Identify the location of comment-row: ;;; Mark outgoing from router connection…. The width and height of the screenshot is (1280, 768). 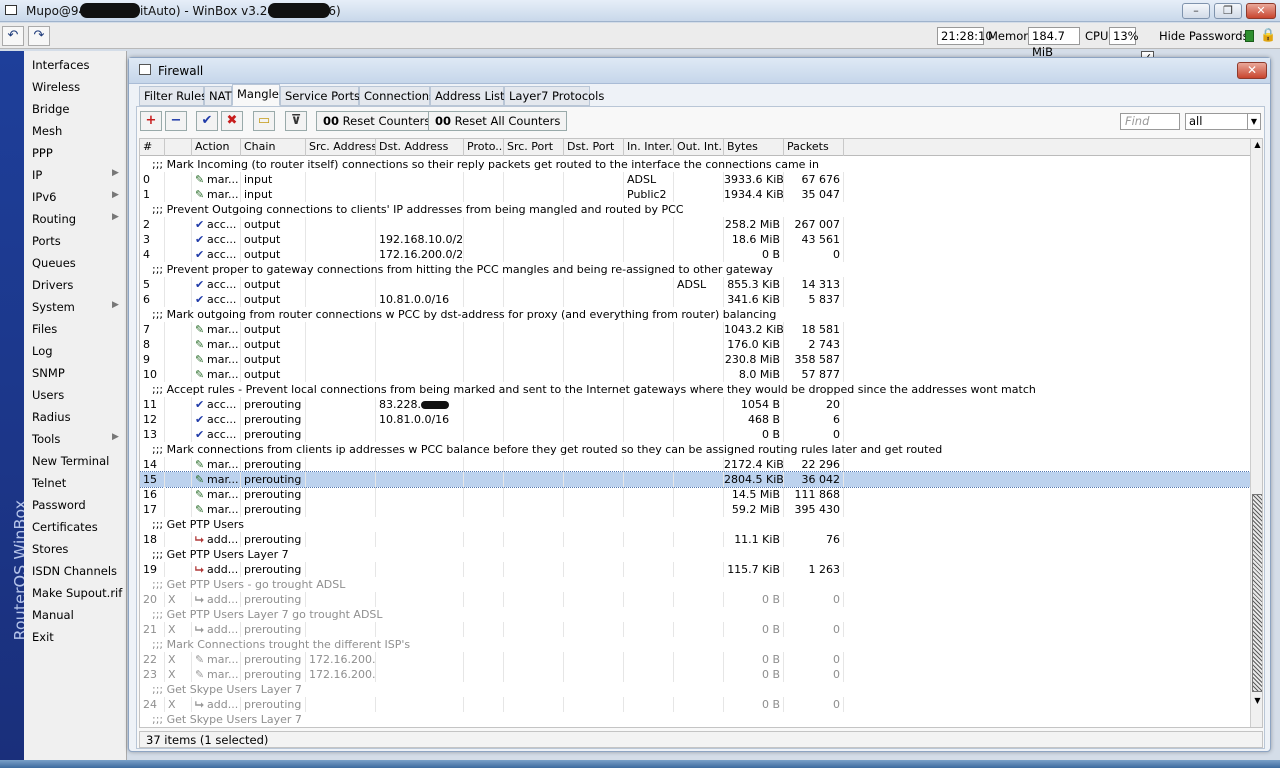
(695, 314).